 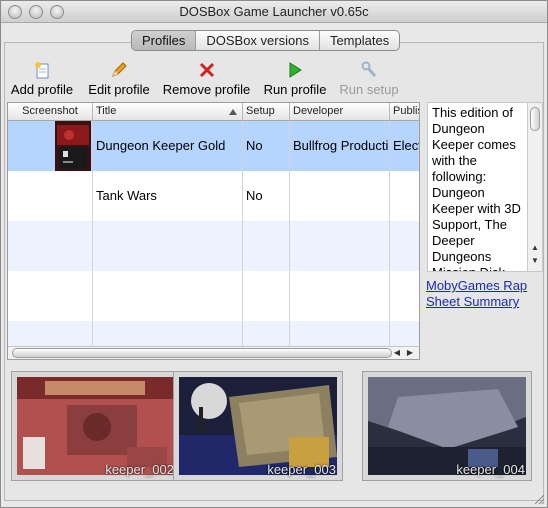 What do you see at coordinates (42, 70) in the screenshot?
I see `add-profile-icon` at bounding box center [42, 70].